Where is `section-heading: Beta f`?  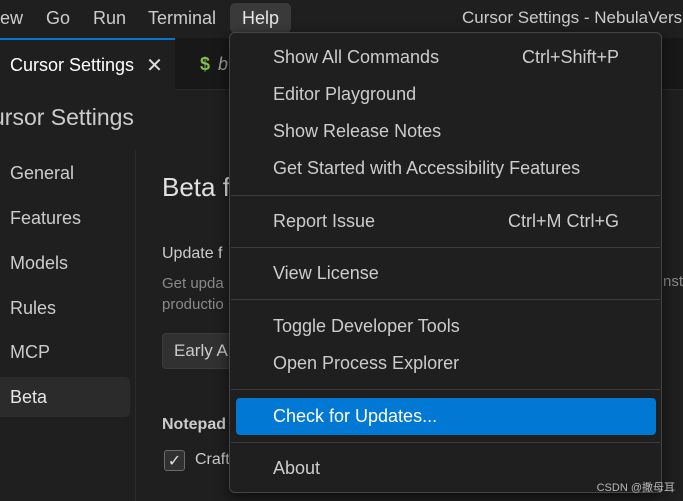 section-heading: Beta f is located at coordinates (196, 187).